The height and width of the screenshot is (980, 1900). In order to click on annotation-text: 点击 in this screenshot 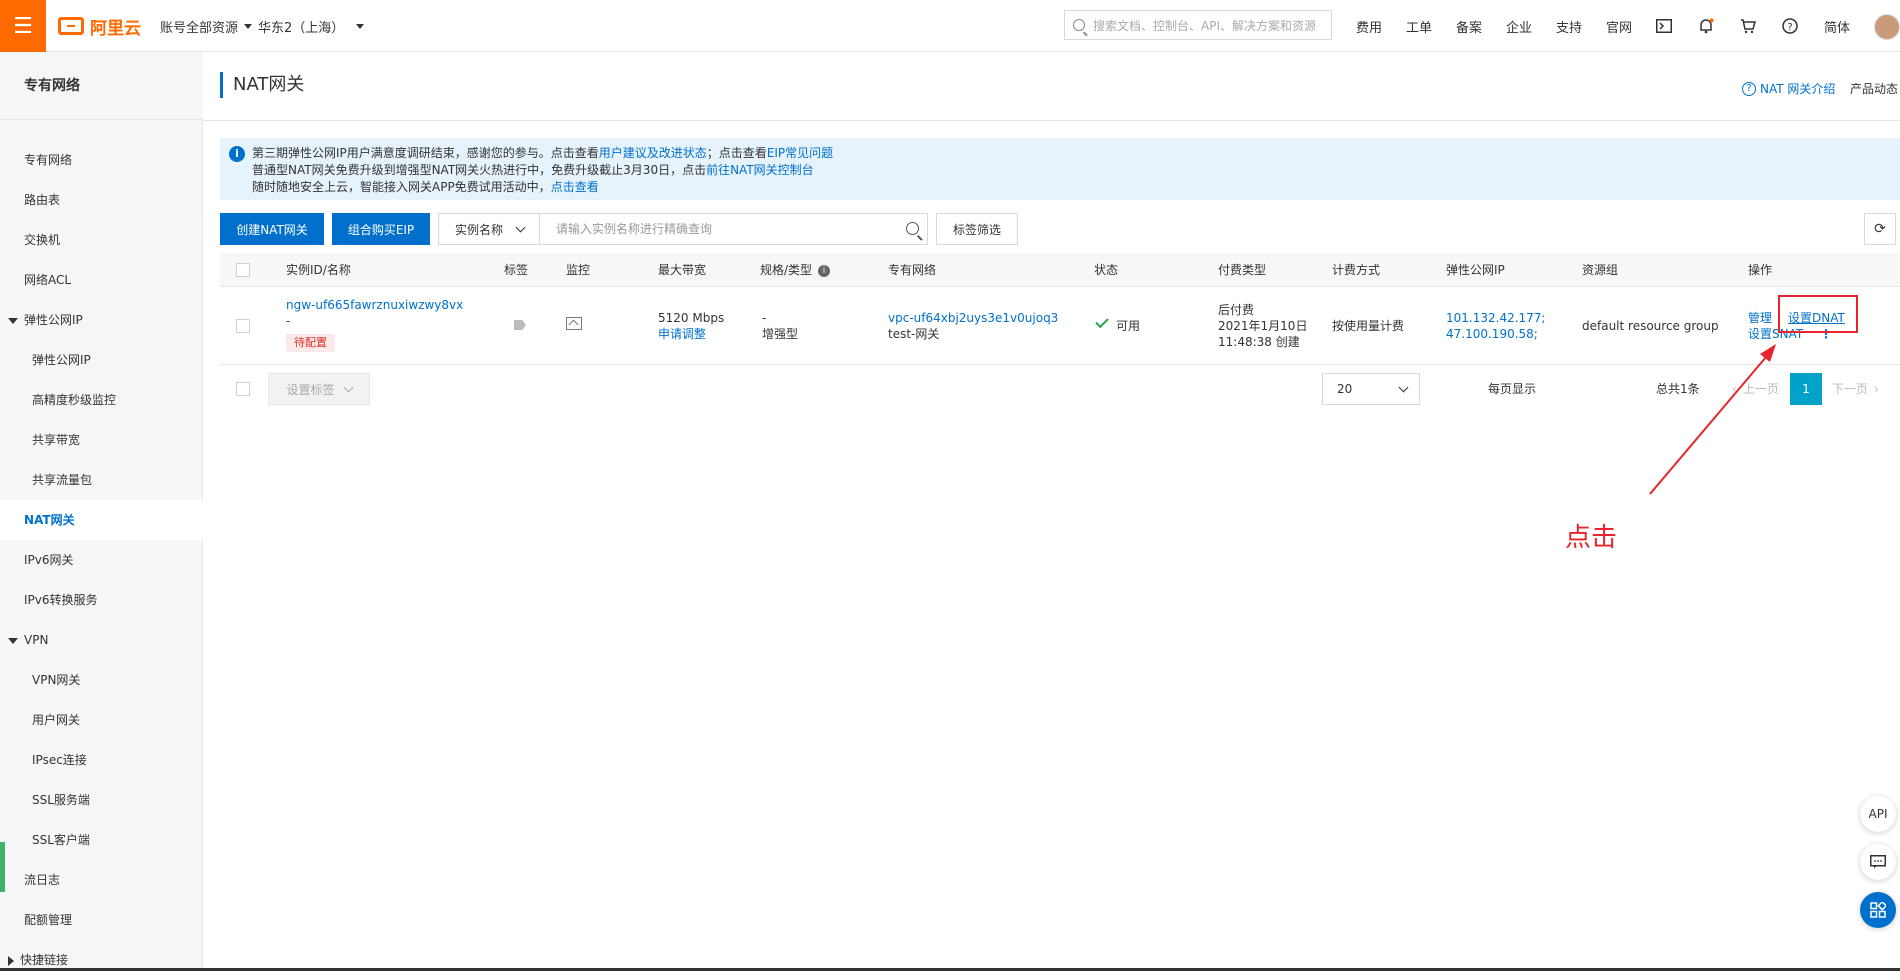, I will do `click(1591, 538)`.